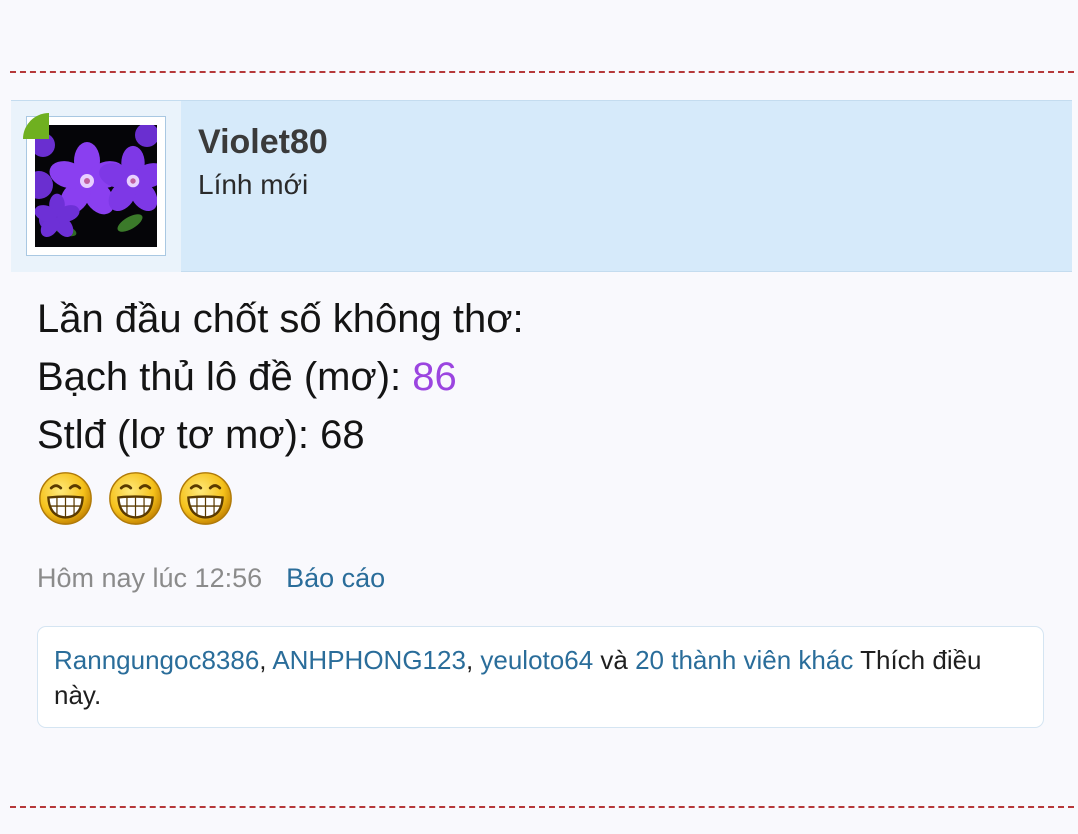 Image resolution: width=1078 pixels, height=834 pixels. Describe the element at coordinates (335, 578) in the screenshot. I see `report-link: Báo cáo` at that location.